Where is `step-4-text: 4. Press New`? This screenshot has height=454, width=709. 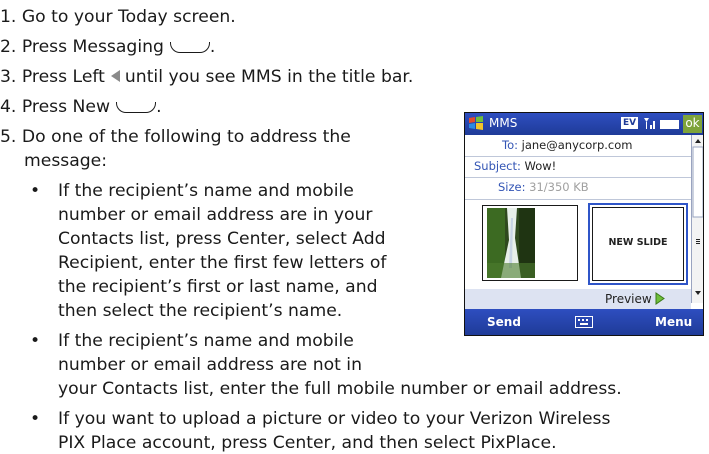 step-4-text: 4. Press New is located at coordinates (55, 107).